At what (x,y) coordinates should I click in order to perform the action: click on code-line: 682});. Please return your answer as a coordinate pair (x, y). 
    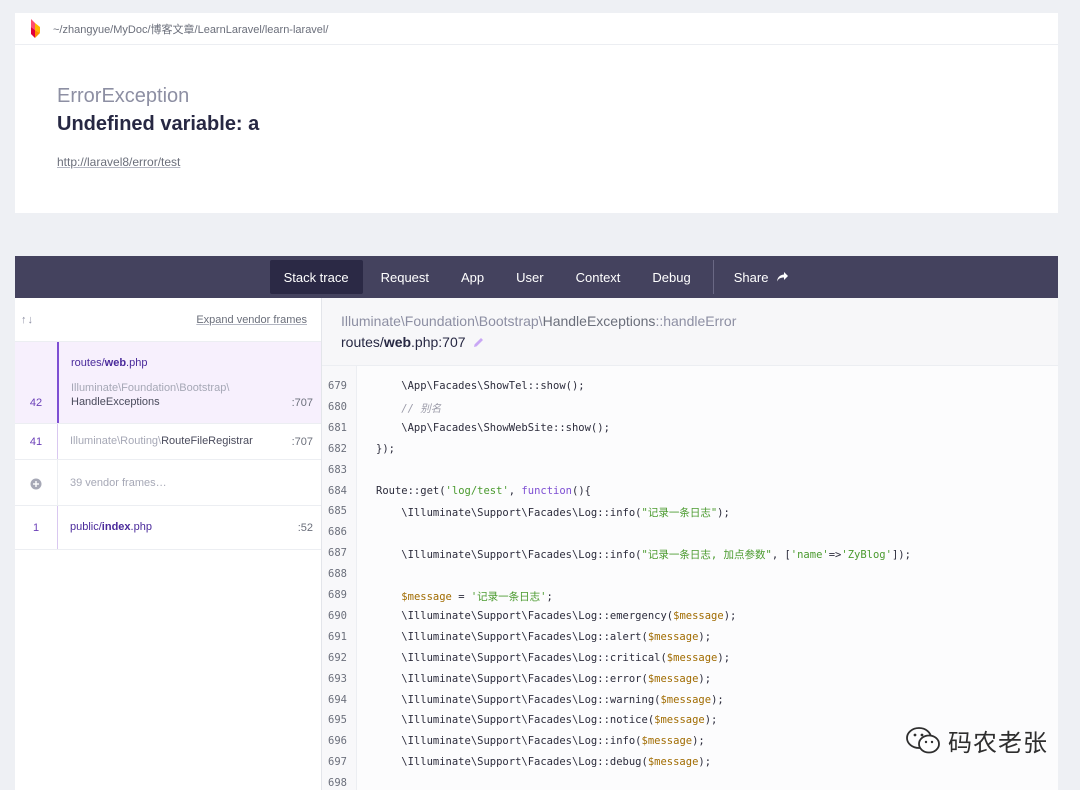
    Looking at the image, I should click on (690, 449).